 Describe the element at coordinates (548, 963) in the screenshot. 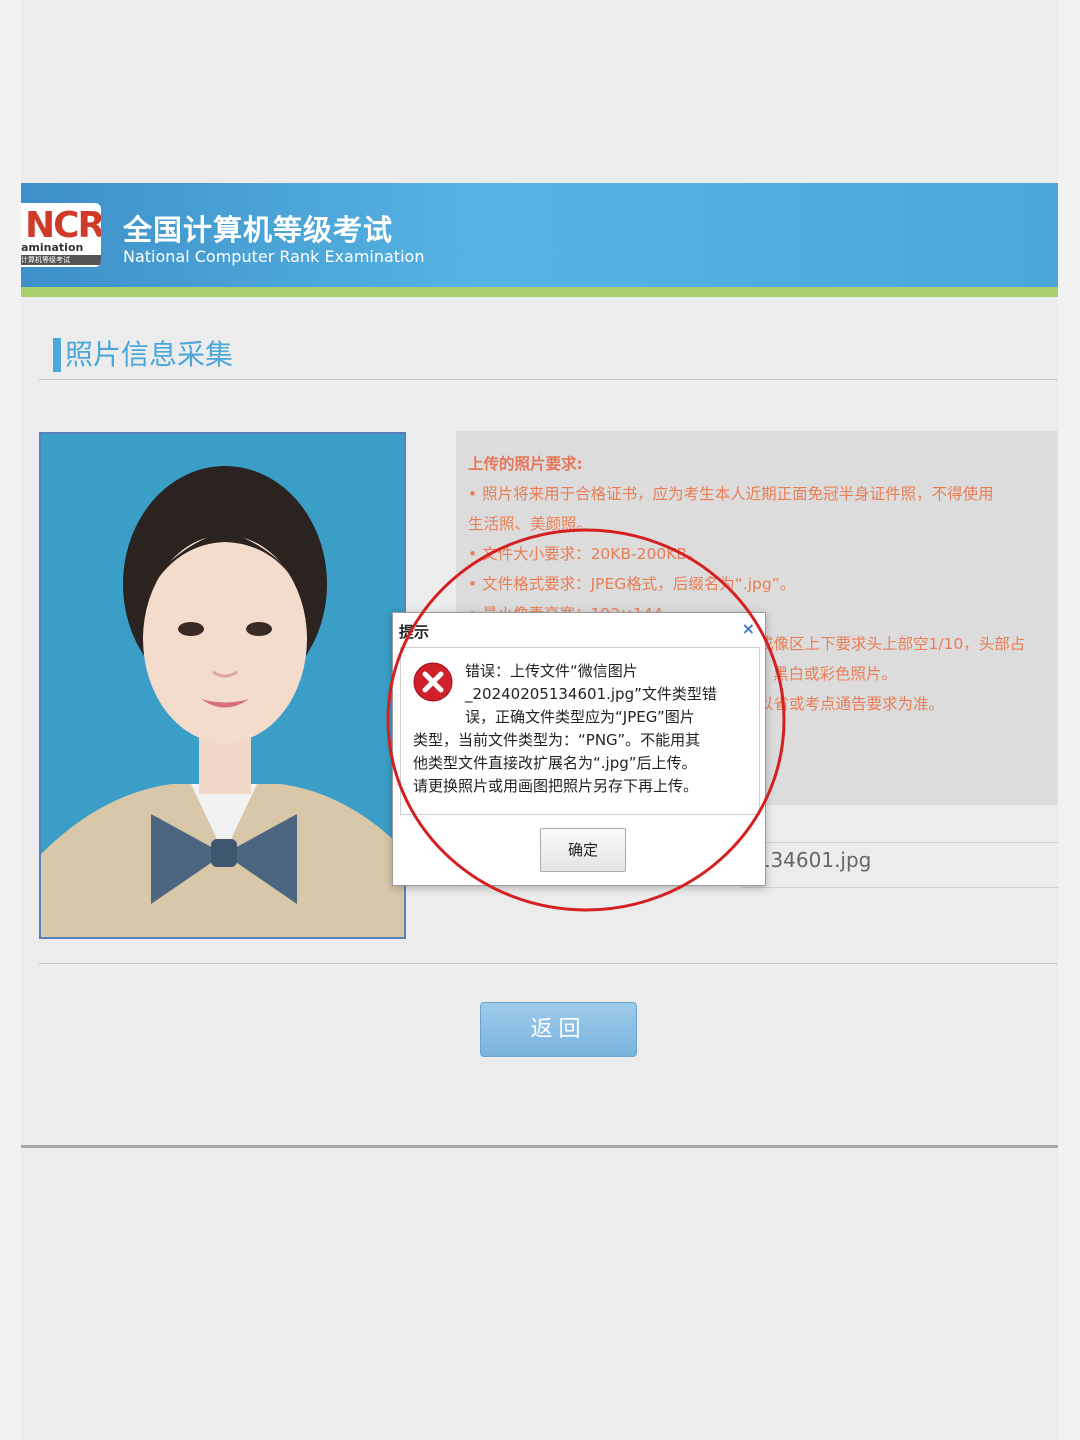

I see `content-divider` at that location.